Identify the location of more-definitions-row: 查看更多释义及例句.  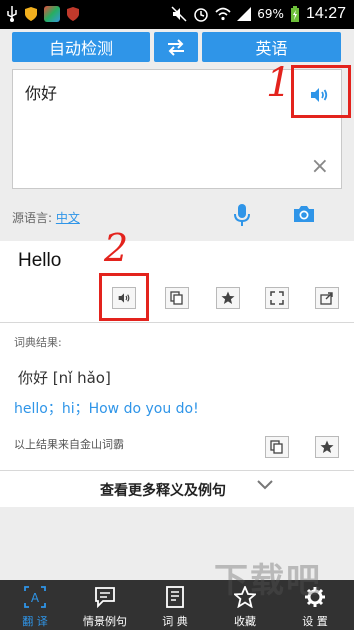
(177, 489).